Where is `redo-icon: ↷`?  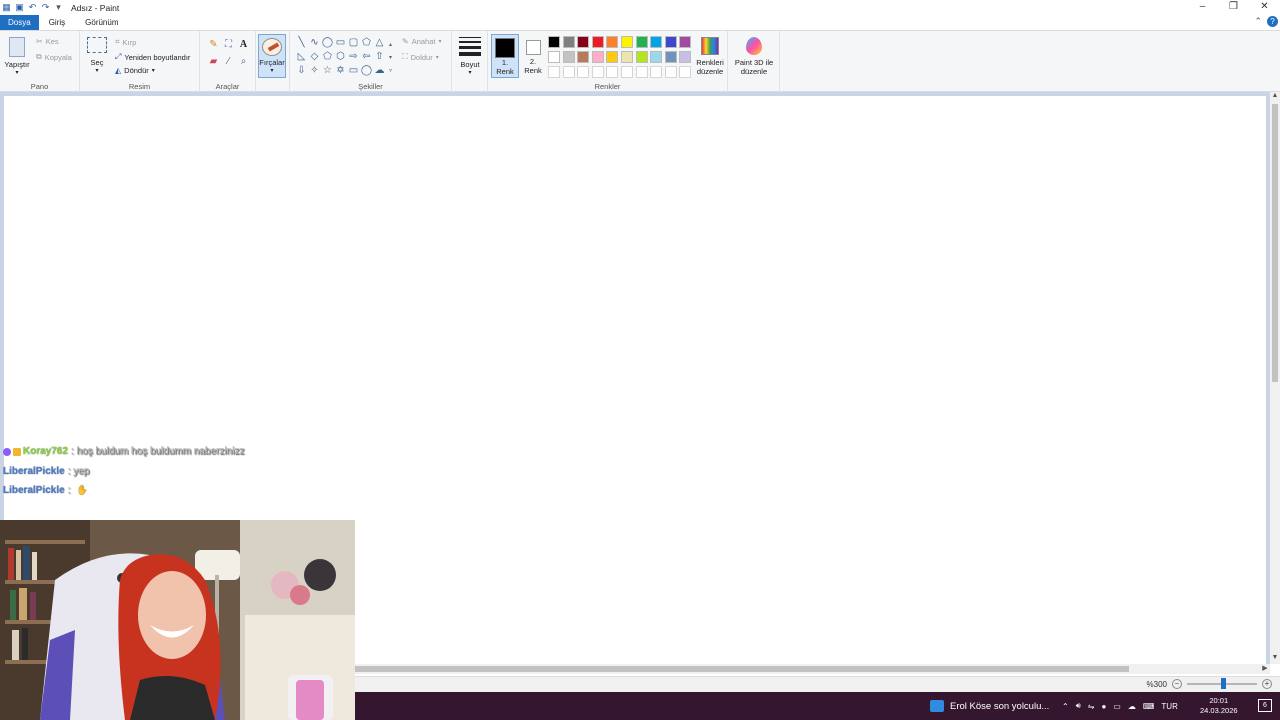 redo-icon: ↷ is located at coordinates (45, 7).